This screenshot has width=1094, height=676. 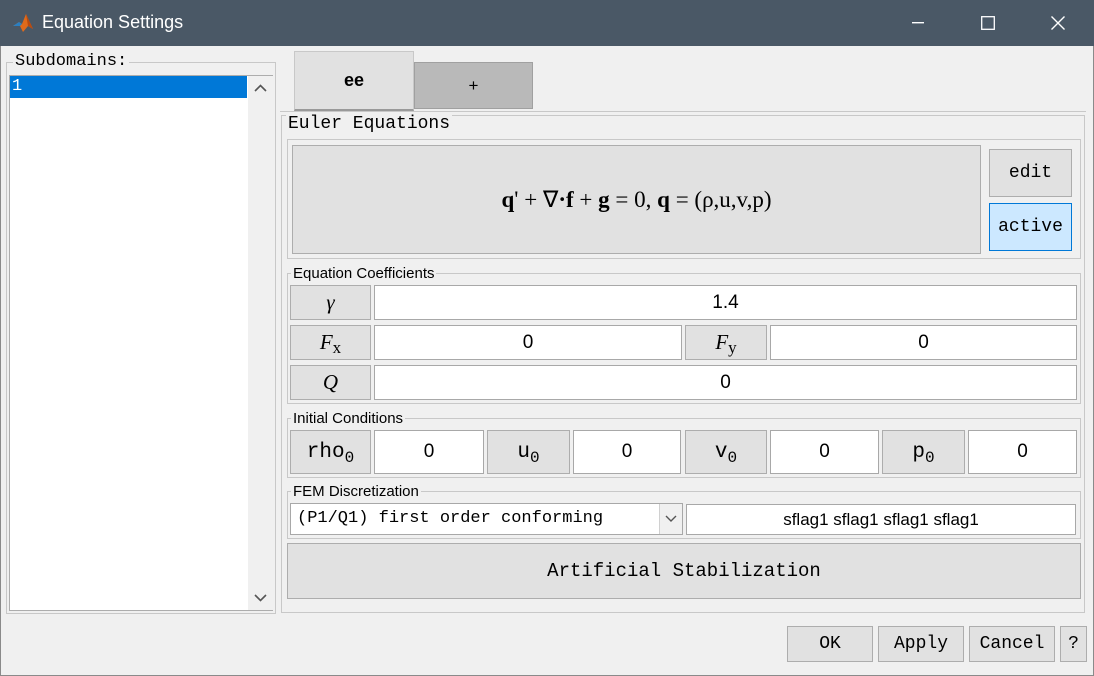 What do you see at coordinates (354, 81) in the screenshot?
I see `tab-ee: ee` at bounding box center [354, 81].